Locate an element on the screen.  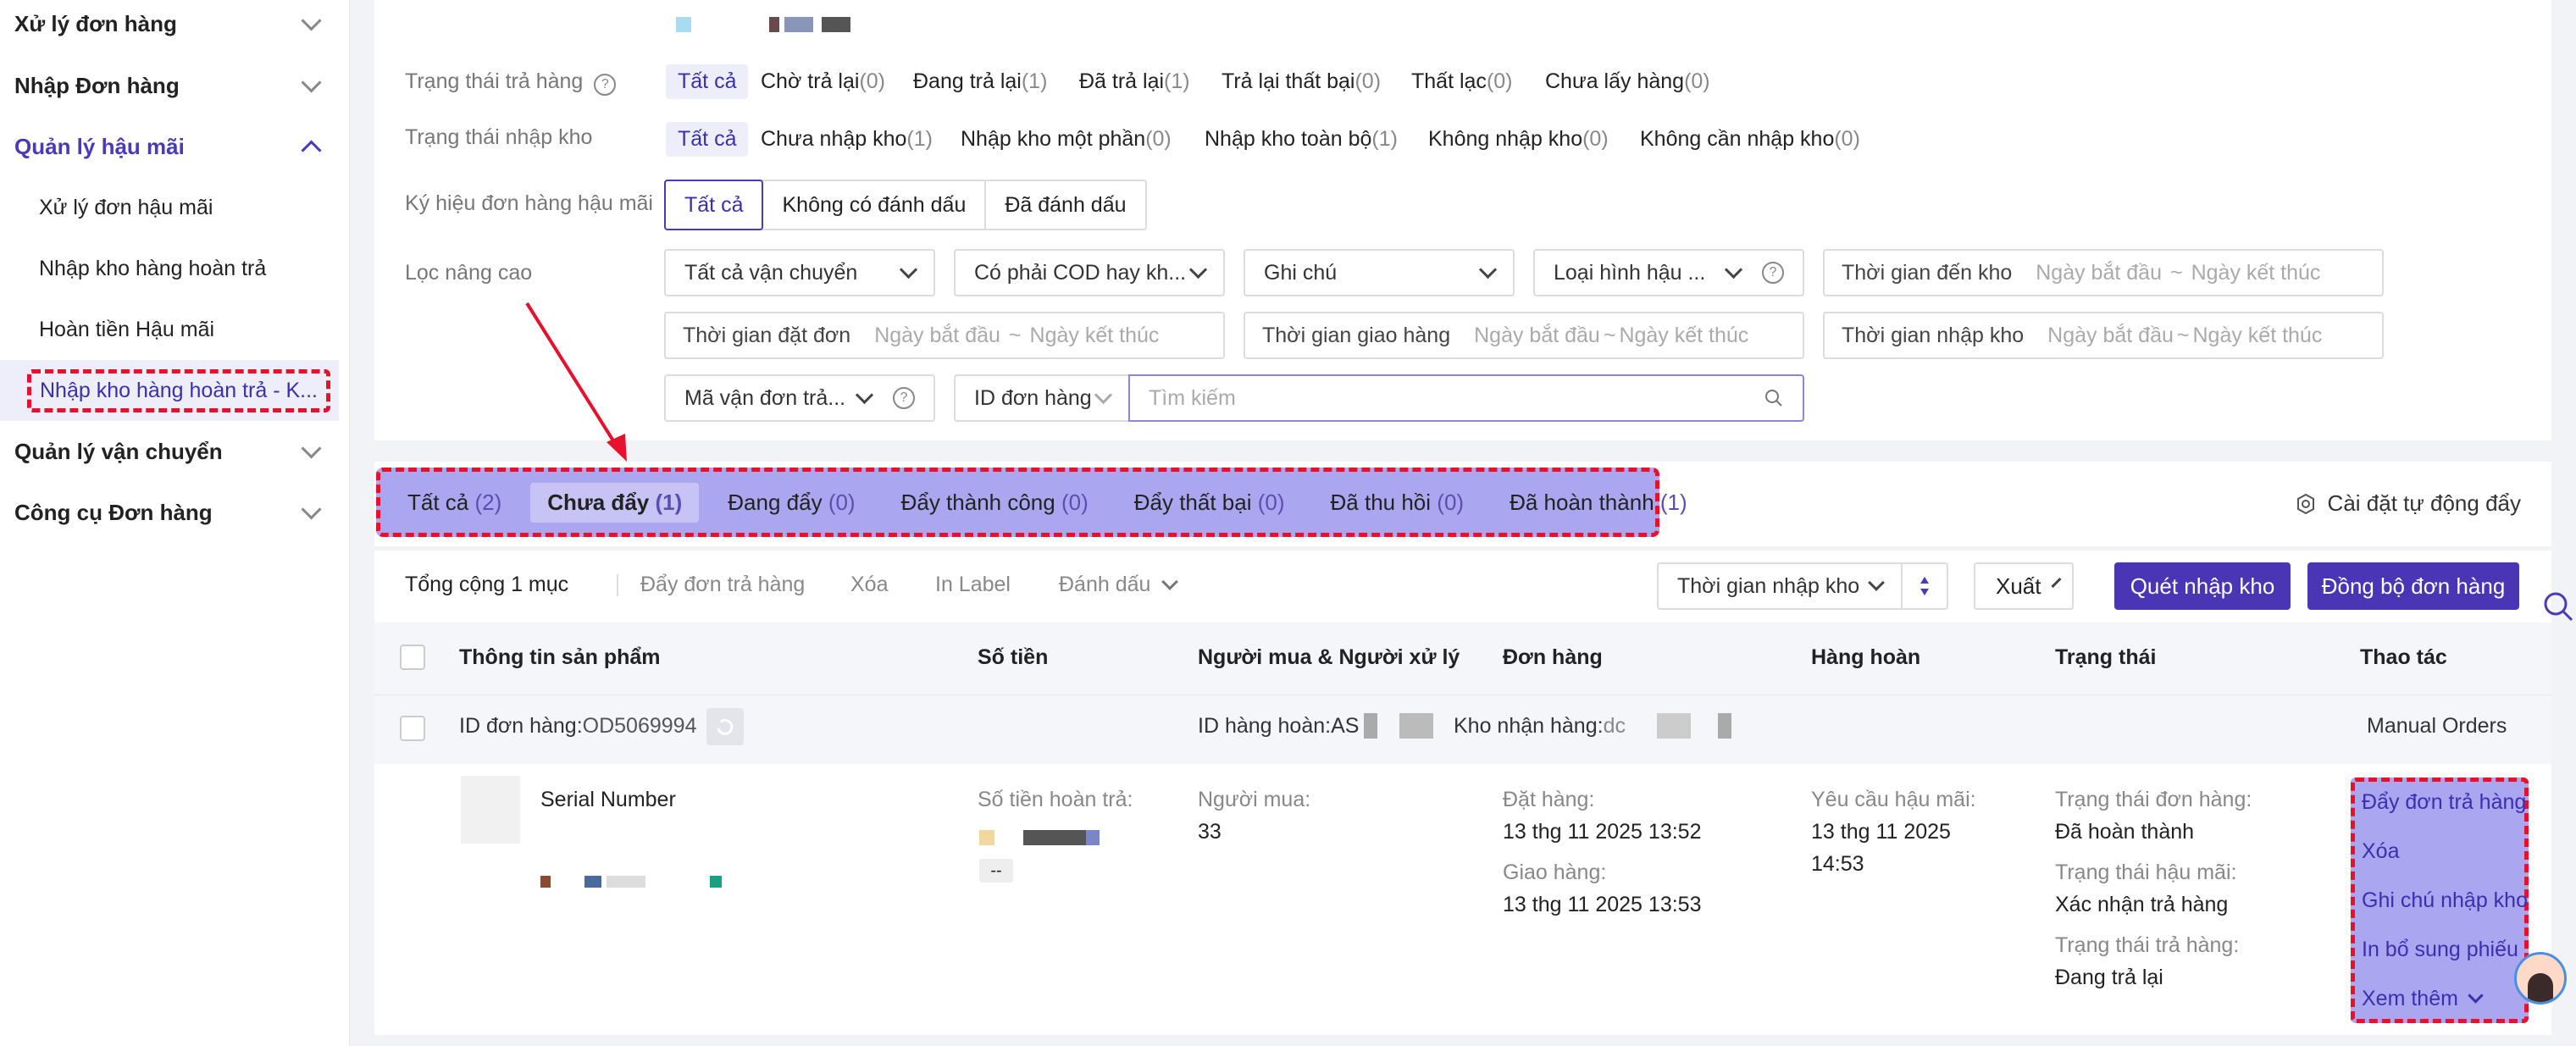
col-product-info: Thông tin sản phẩm is located at coordinates (560, 657).